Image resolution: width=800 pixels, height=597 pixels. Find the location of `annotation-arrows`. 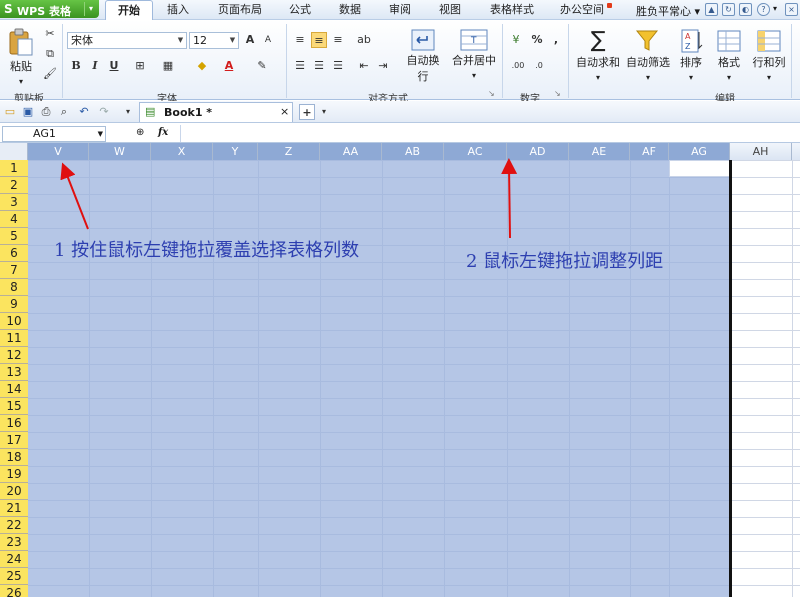

annotation-arrows is located at coordinates (289, 198).